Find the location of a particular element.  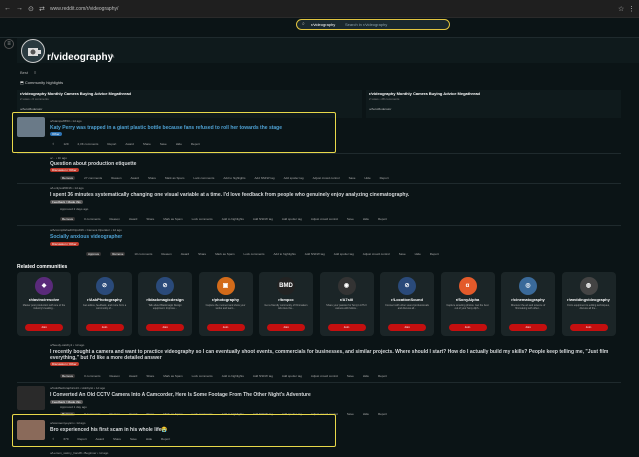

crowd-control-button: Adjust crowd control is located at coordinates (324, 219).